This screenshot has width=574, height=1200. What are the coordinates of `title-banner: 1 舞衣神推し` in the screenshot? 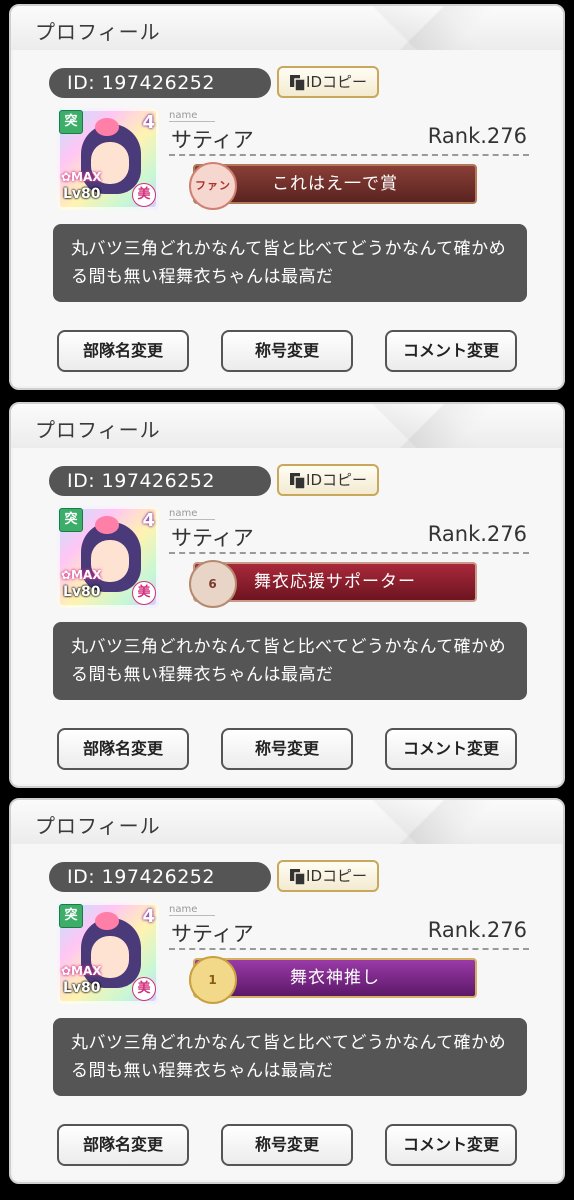 It's located at (333, 980).